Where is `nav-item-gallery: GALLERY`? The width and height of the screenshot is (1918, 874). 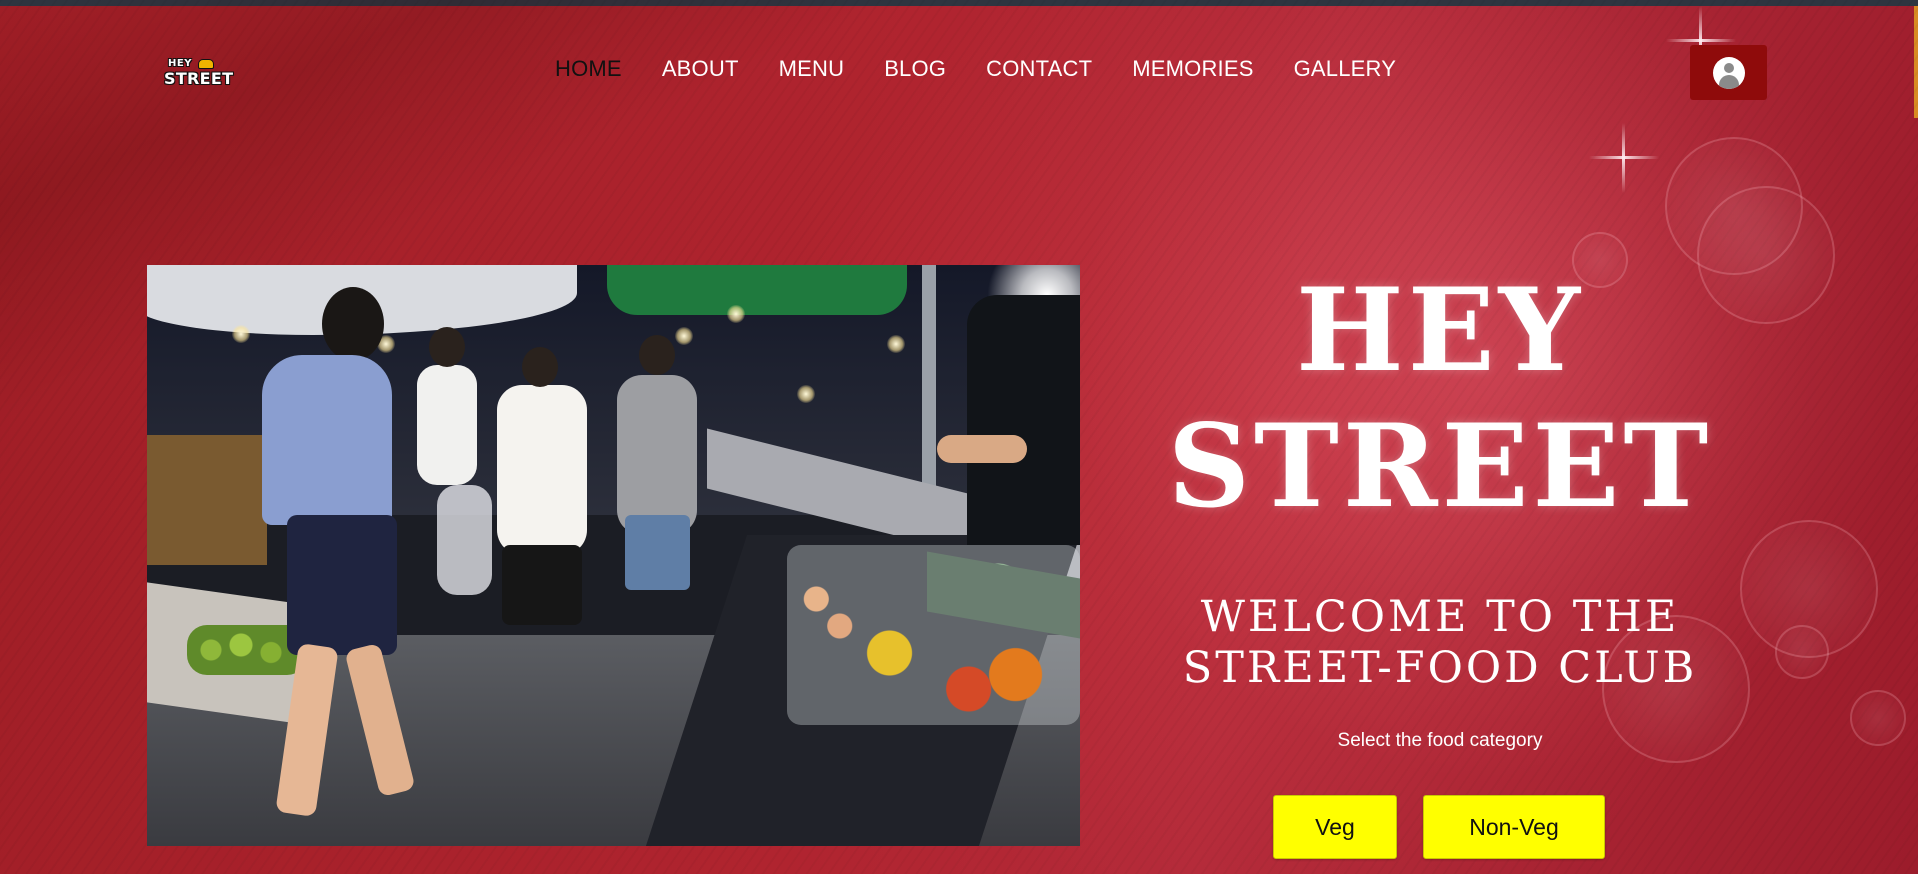 nav-item-gallery: GALLERY is located at coordinates (1345, 69).